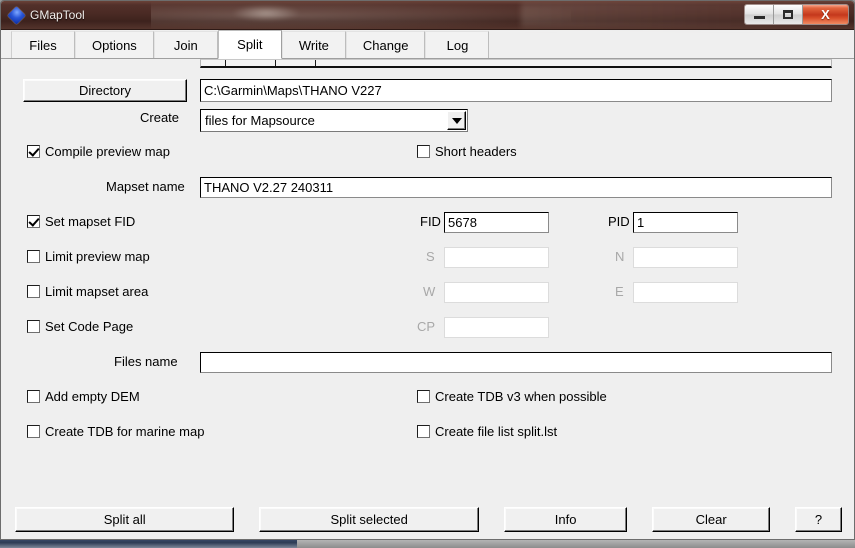  What do you see at coordinates (90, 221) in the screenshot?
I see `set-mapset-fid-label: Set mapset FID` at bounding box center [90, 221].